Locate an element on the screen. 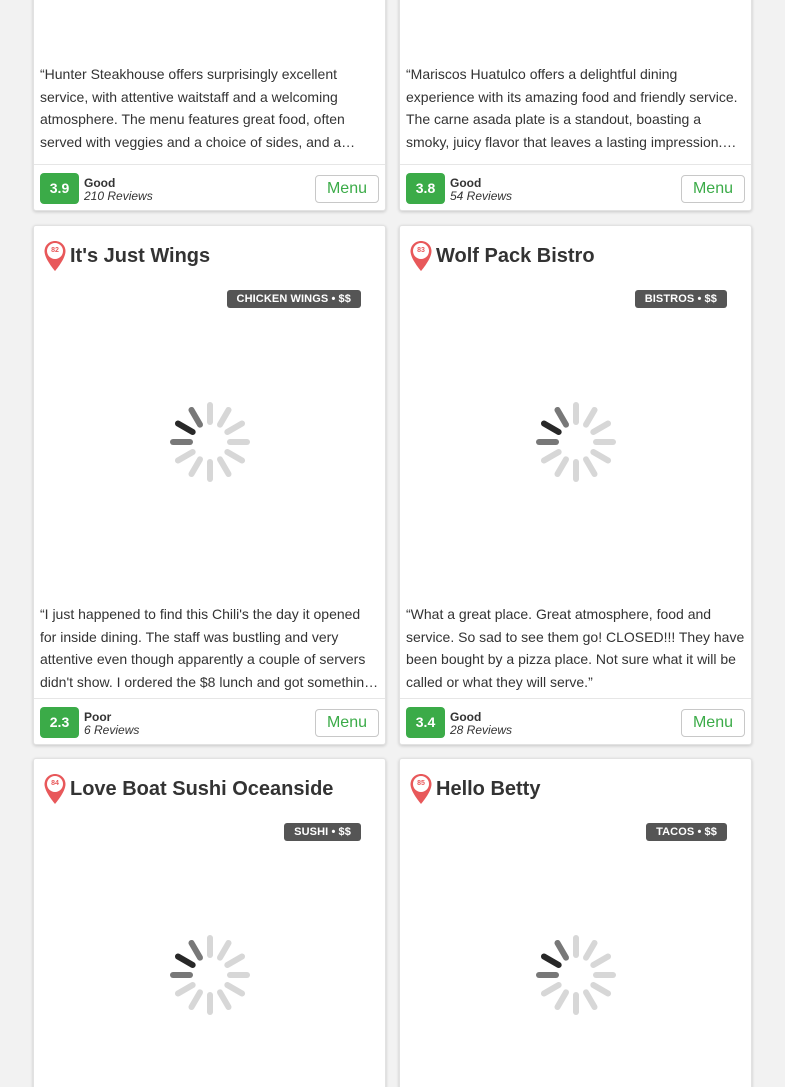 This screenshot has width=785, height=1087. card-footer: 3.9 Good 210 Reviews Menu is located at coordinates (209, 187).